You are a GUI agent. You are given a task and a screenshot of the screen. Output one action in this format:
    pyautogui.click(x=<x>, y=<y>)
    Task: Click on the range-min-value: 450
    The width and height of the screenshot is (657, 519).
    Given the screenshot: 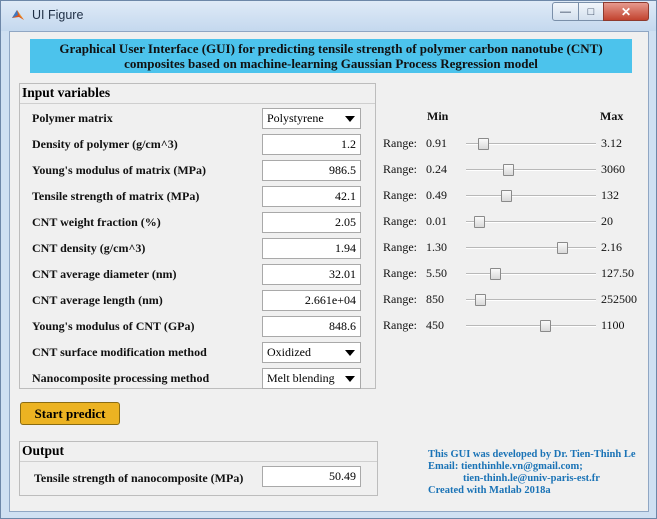 What is the action you would take?
    pyautogui.click(x=435, y=325)
    